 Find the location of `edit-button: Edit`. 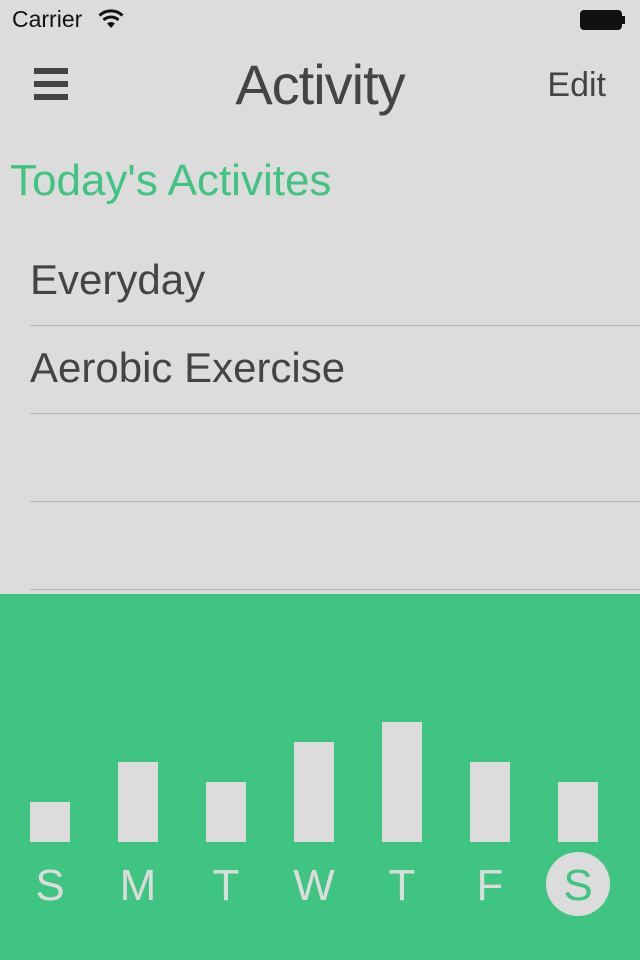

edit-button: Edit is located at coordinates (576, 85).